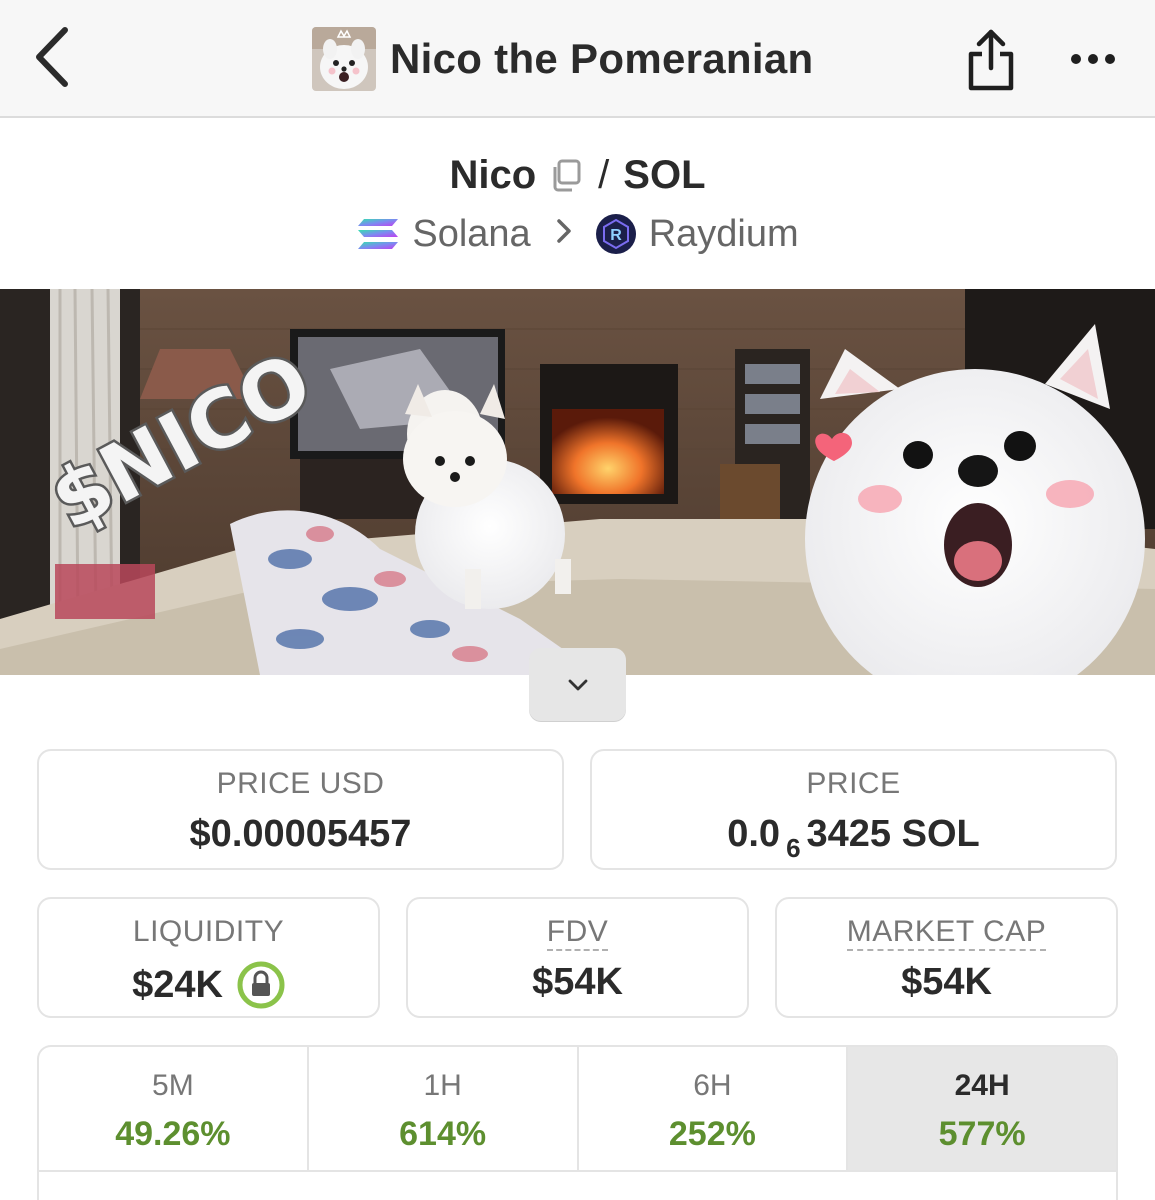 The width and height of the screenshot is (1155, 1200). Describe the element at coordinates (344, 59) in the screenshot. I see `token-avatar` at that location.